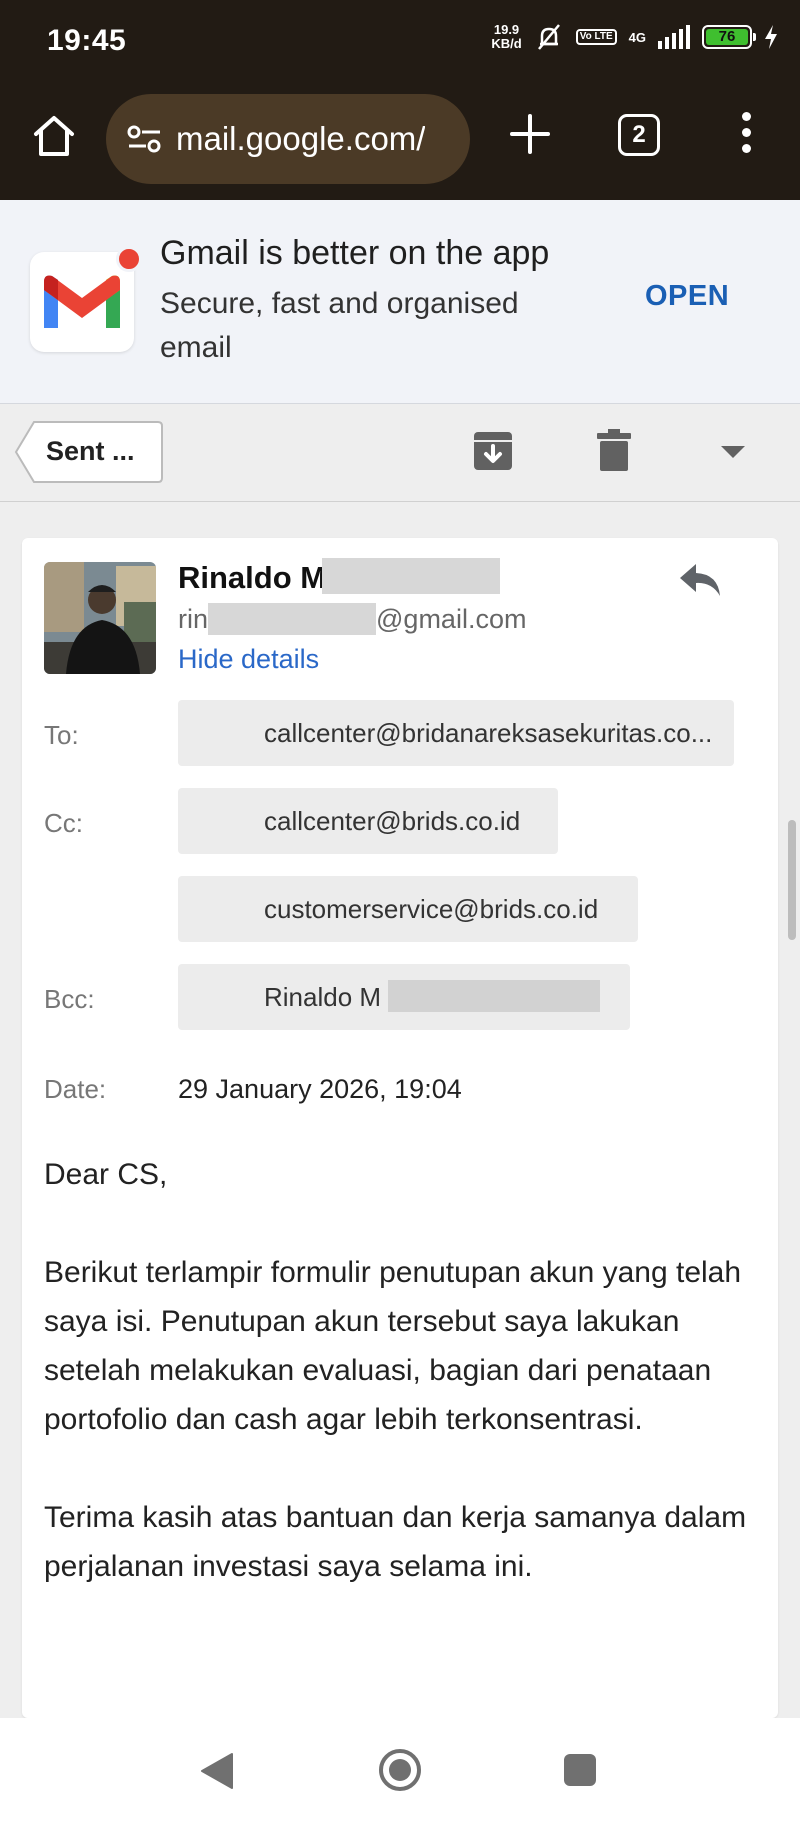 The width and height of the screenshot is (800, 1823). I want to click on home-icon, so click(54, 136).